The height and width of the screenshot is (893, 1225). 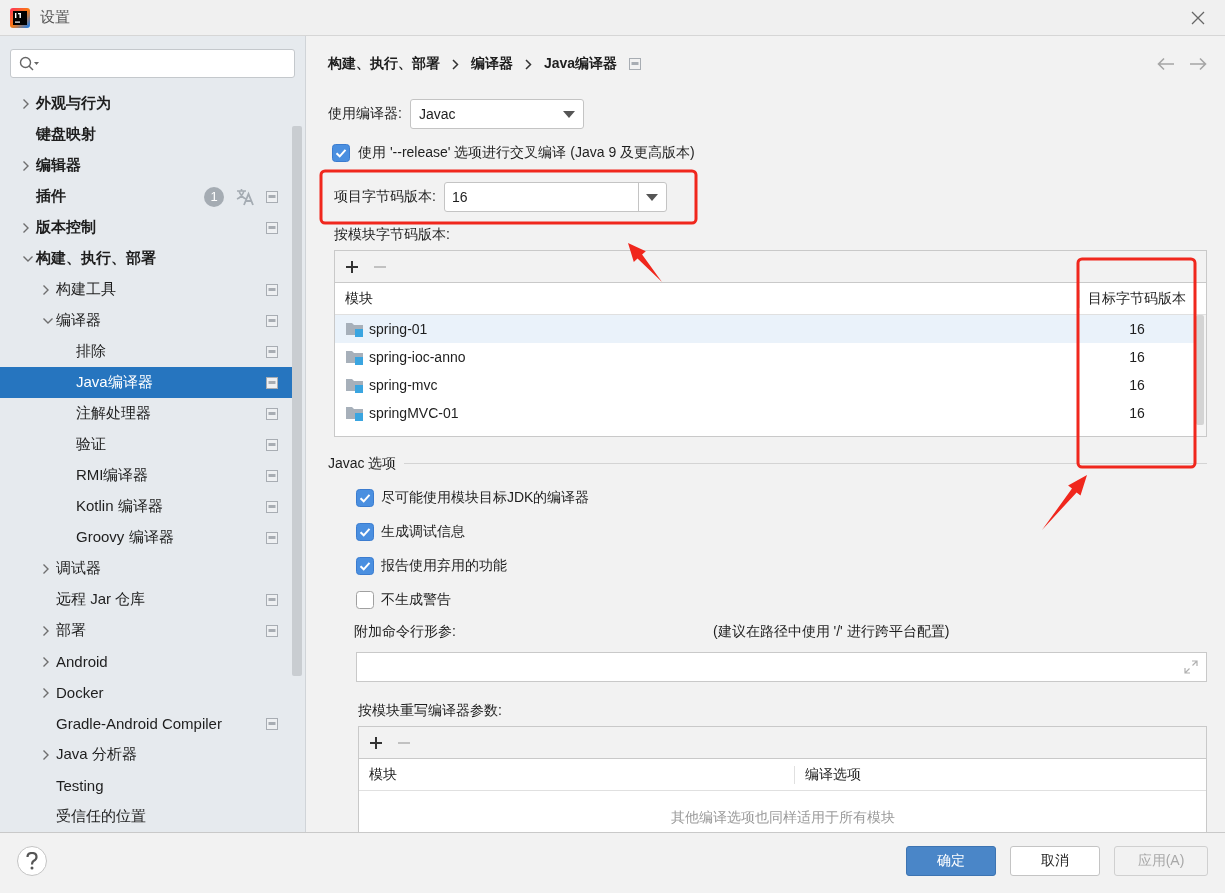 What do you see at coordinates (146, 816) in the screenshot?
I see `sidebar-item: 受信任的位置` at bounding box center [146, 816].